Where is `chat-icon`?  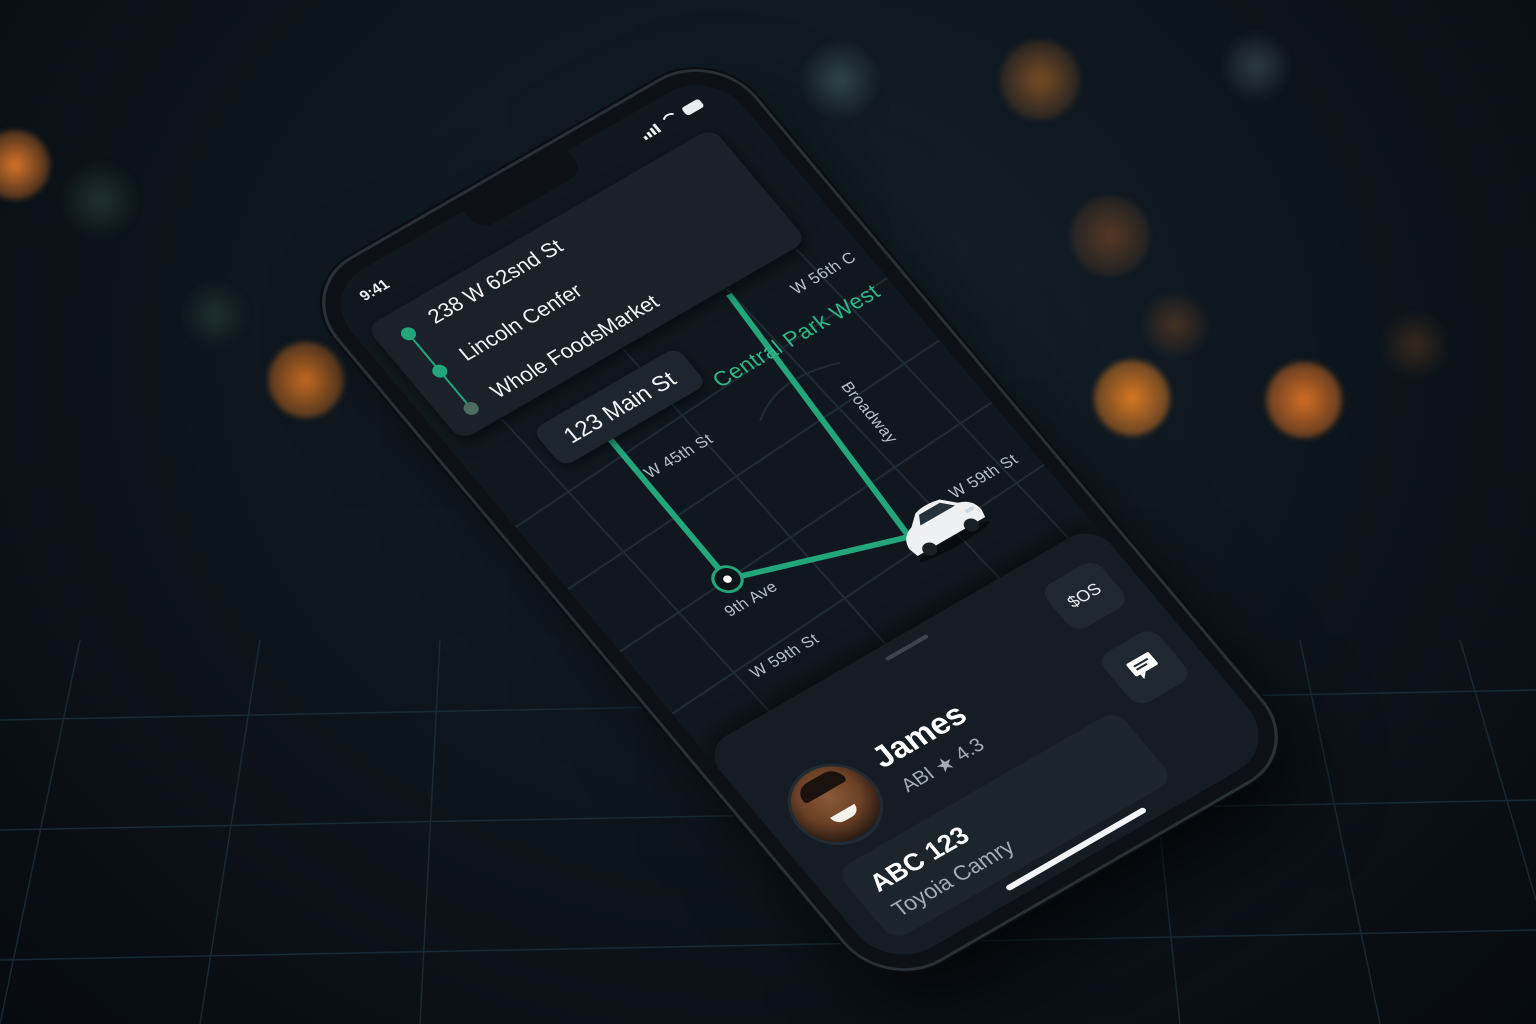
chat-icon is located at coordinates (1142, 666).